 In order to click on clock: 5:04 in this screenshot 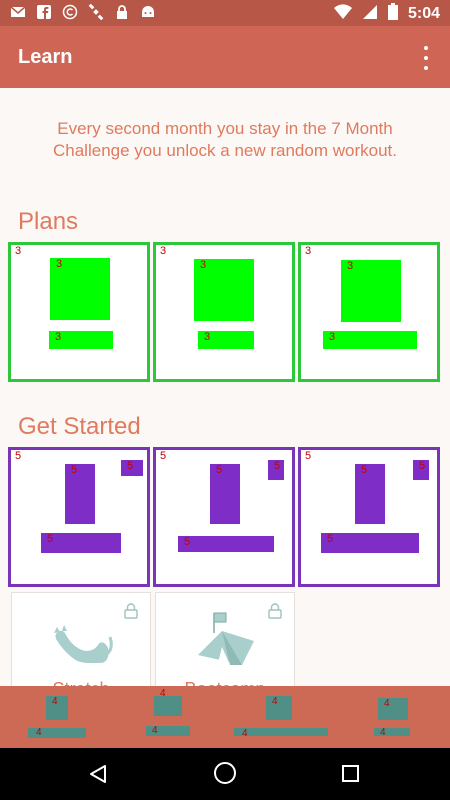, I will do `click(423, 13)`.